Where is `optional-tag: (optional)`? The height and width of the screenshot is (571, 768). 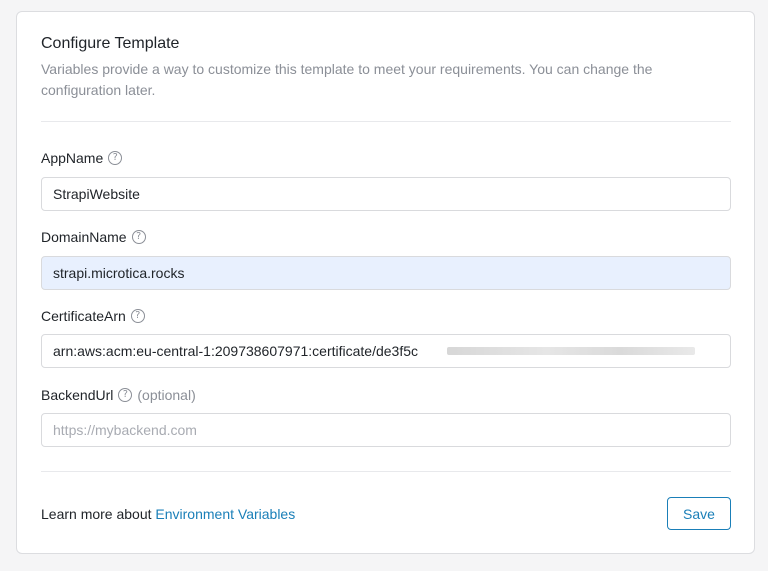 optional-tag: (optional) is located at coordinates (166, 395).